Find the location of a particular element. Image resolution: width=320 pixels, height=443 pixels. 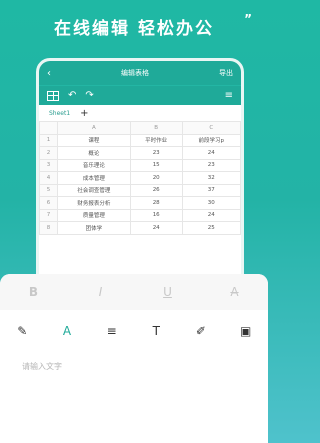

strikethrough-button: A is located at coordinates (235, 292).